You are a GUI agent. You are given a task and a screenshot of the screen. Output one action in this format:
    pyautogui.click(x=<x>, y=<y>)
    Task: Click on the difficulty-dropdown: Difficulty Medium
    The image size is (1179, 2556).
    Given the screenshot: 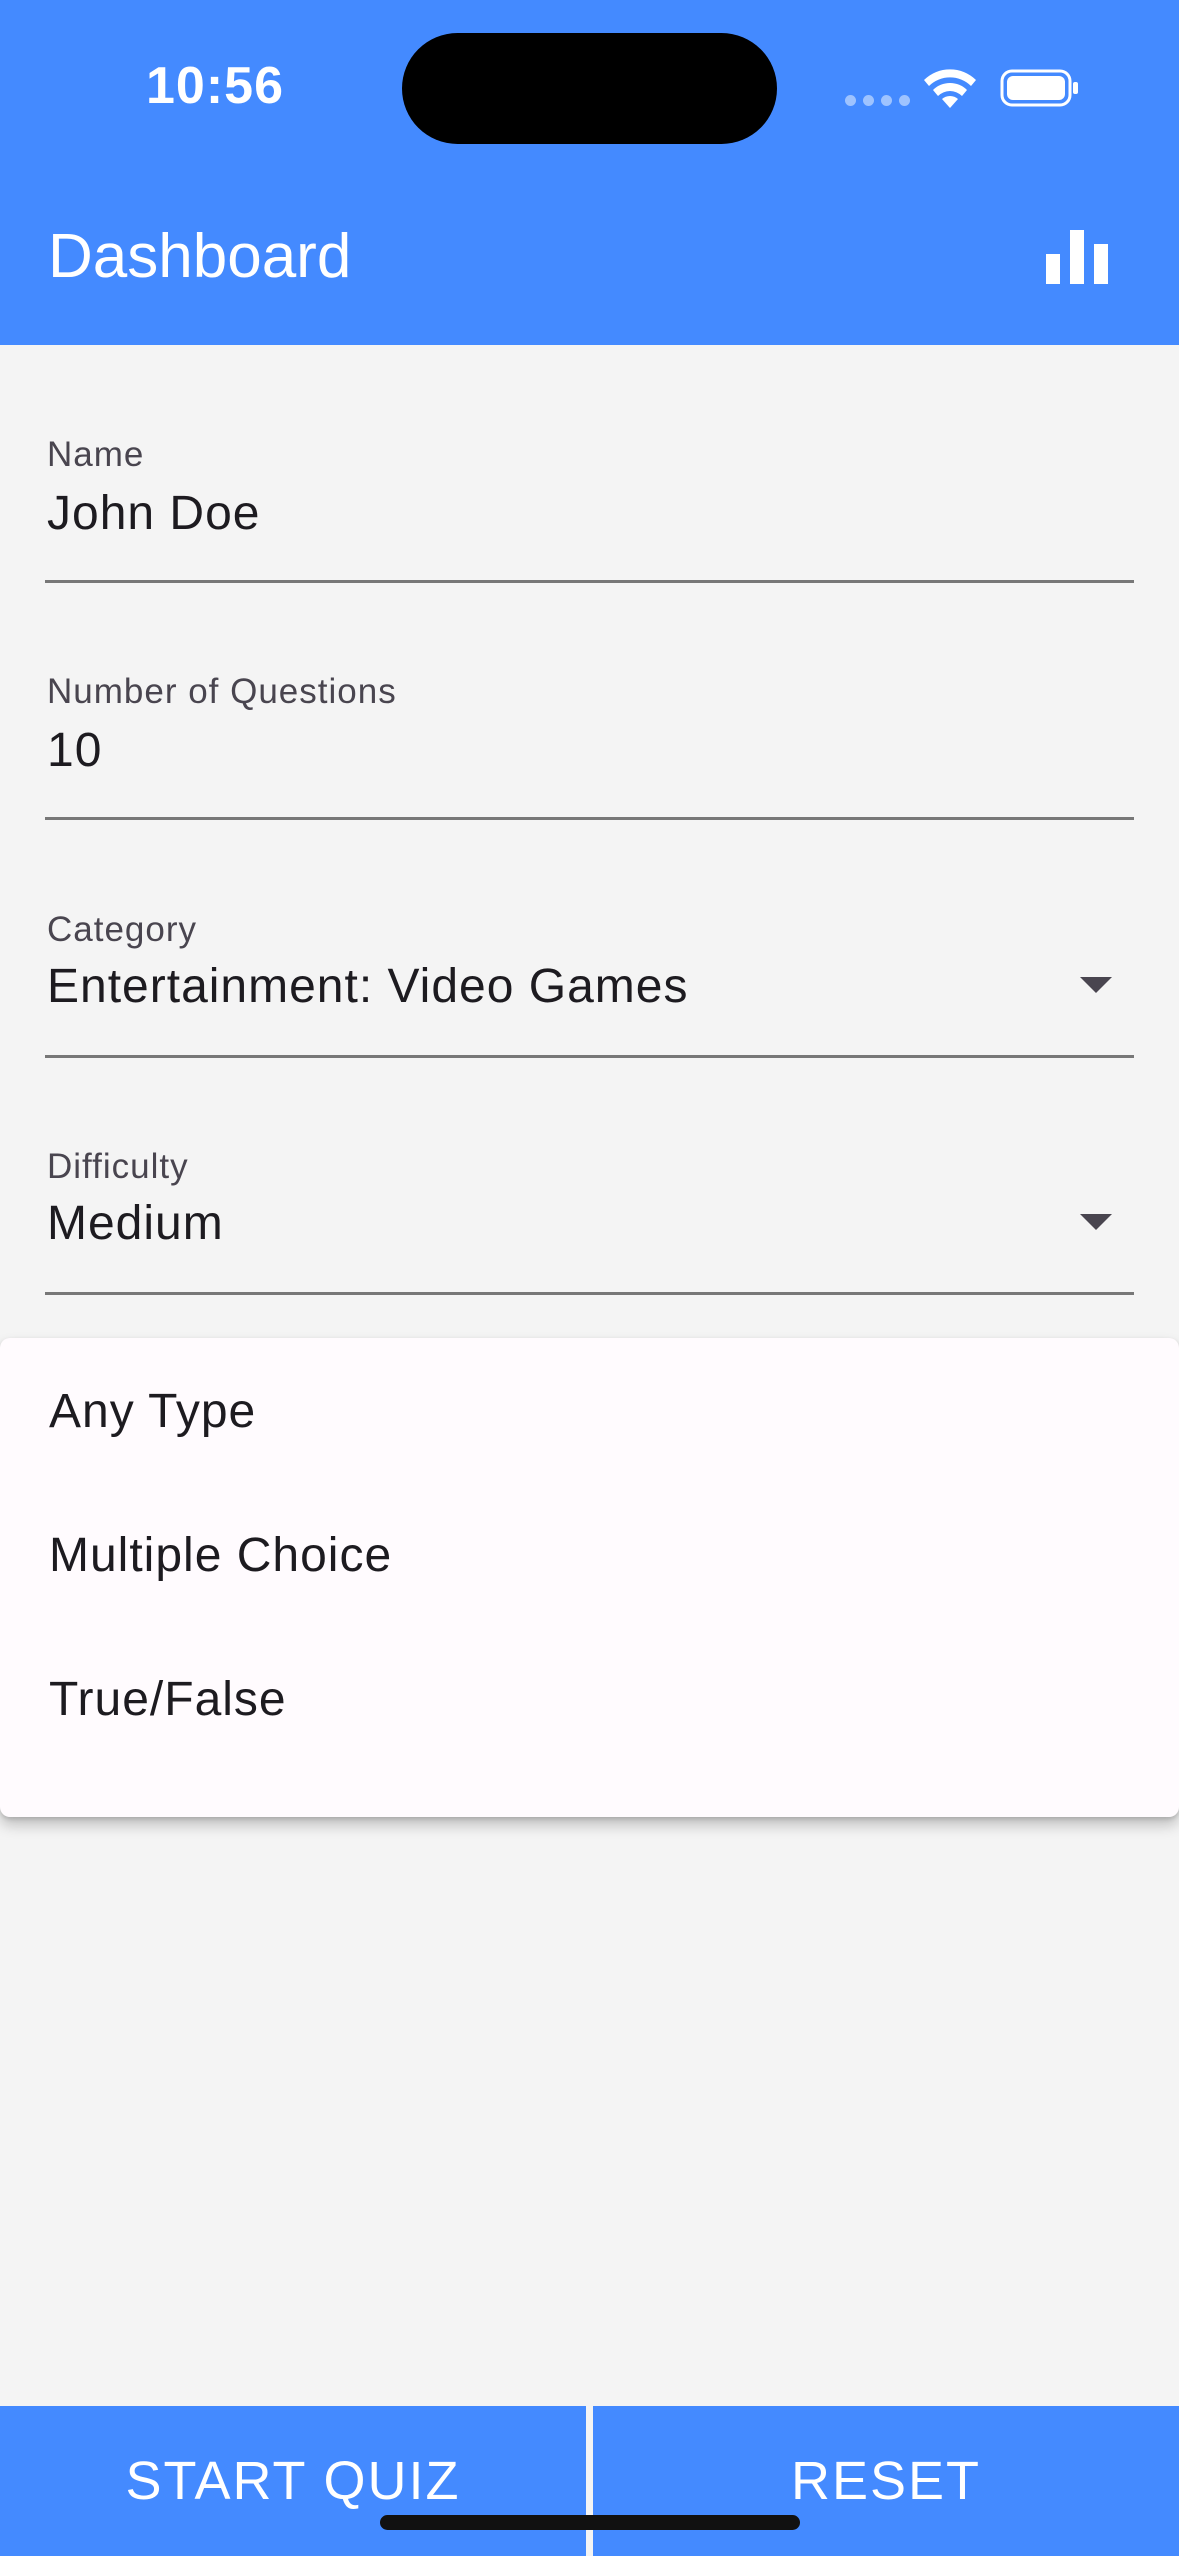 What is the action you would take?
    pyautogui.click(x=589, y=1213)
    